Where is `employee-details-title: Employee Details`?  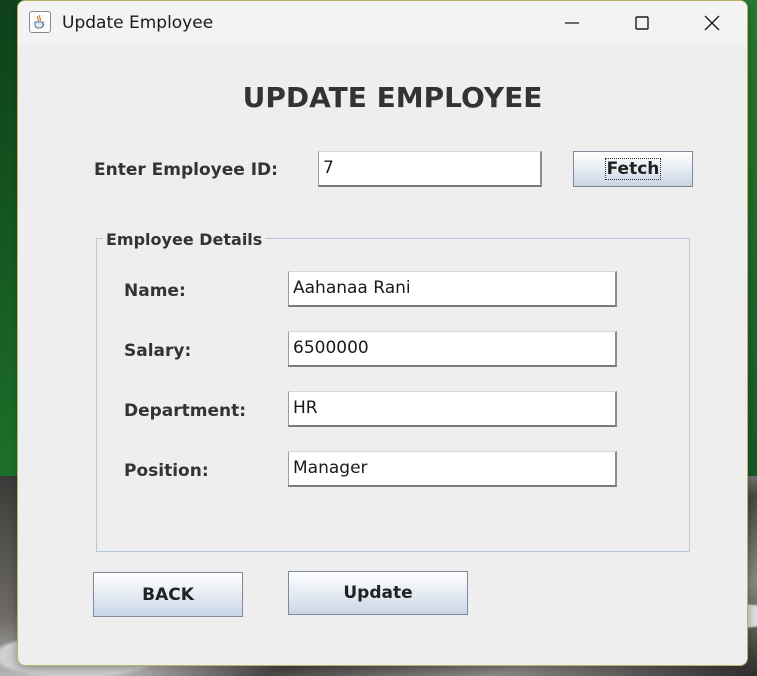
employee-details-title: Employee Details is located at coordinates (184, 239).